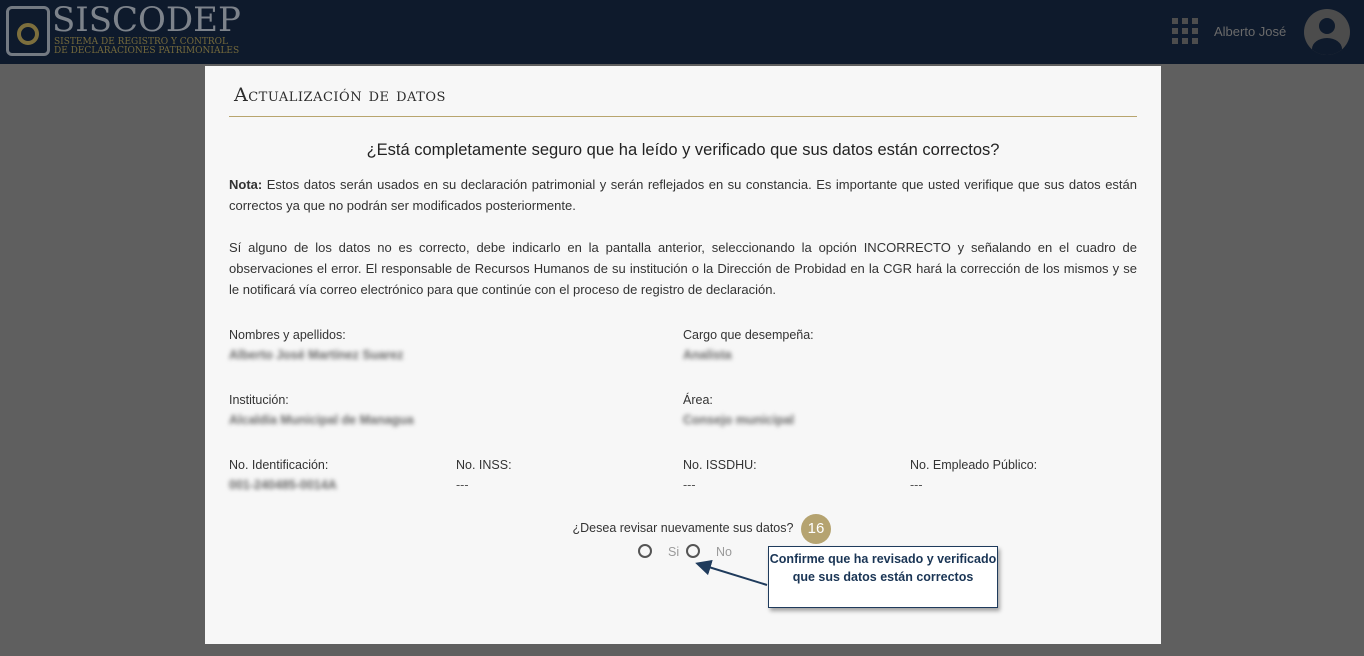  Describe the element at coordinates (731, 572) in the screenshot. I see `callout-arrow-icon` at that location.